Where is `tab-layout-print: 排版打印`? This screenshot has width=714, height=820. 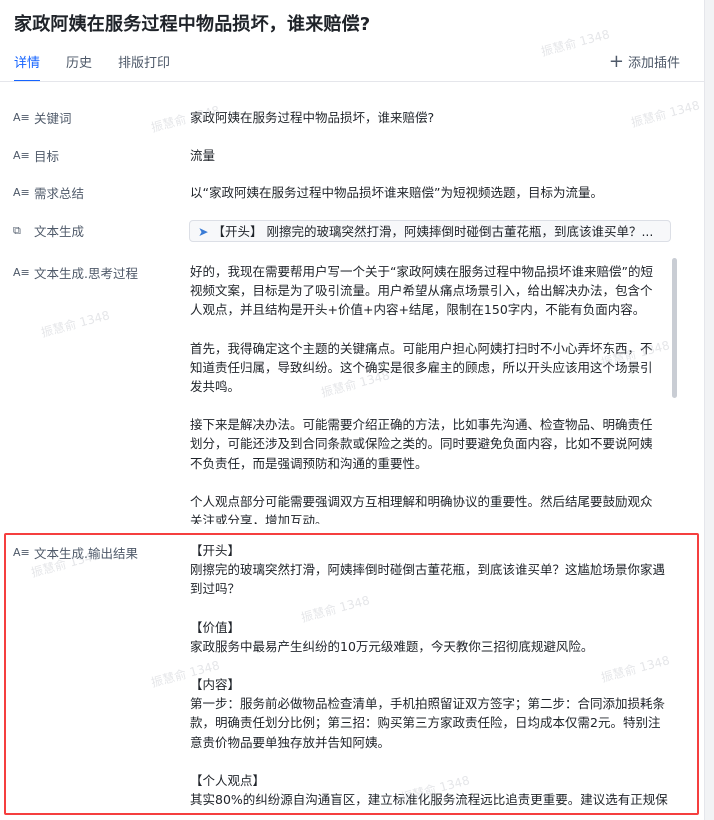 tab-layout-print: 排版打印 is located at coordinates (144, 67).